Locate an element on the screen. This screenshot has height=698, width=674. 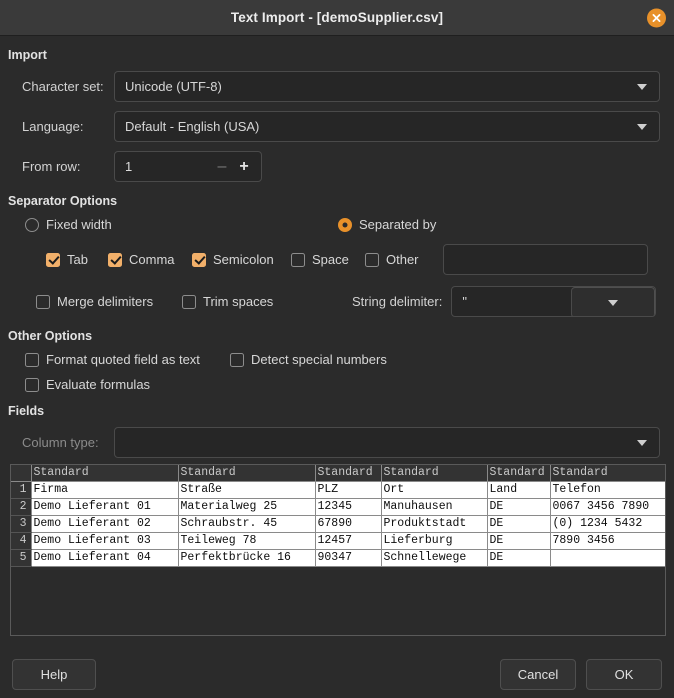
table-row: 1 Firma Straße PLZ Ort Land Telefon is located at coordinates (338, 490).